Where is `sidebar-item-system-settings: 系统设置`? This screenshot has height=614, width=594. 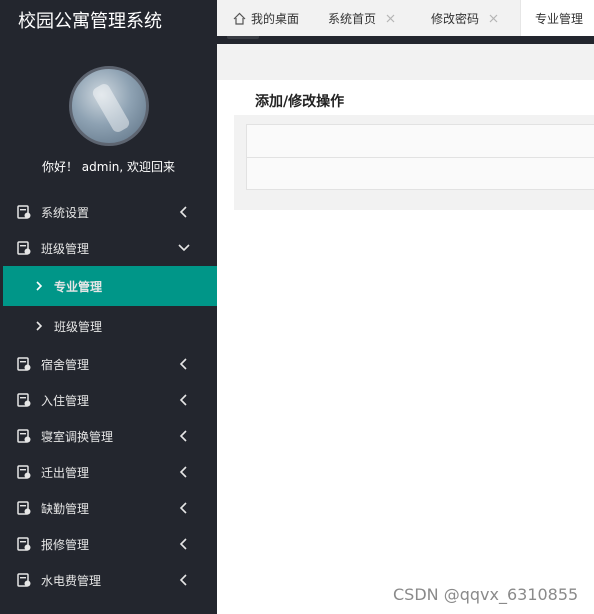 sidebar-item-system-settings: 系统设置 is located at coordinates (108, 212).